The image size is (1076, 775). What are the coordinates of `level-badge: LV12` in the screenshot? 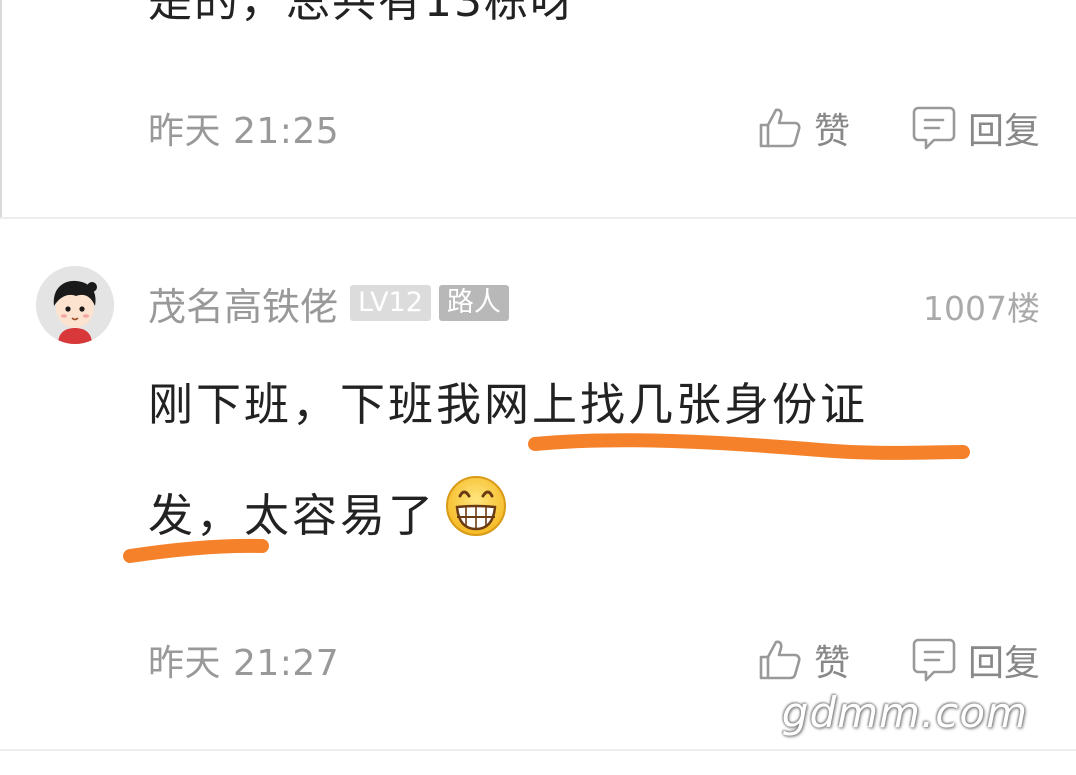 It's located at (390, 303).